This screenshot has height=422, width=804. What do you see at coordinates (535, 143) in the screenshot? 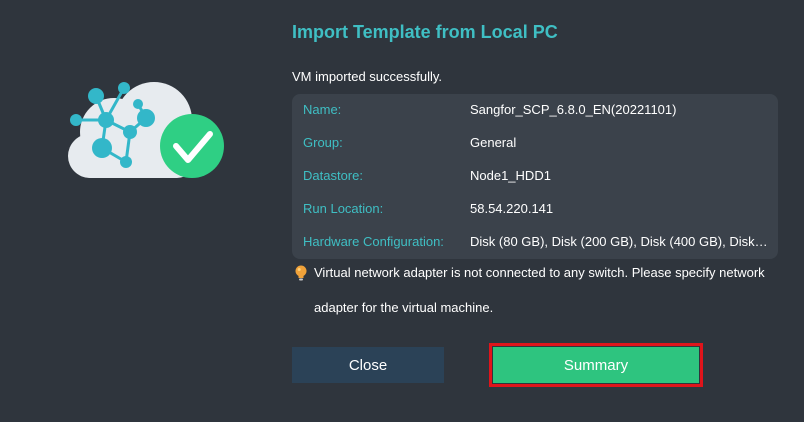
I see `info-row-group: Group: General` at bounding box center [535, 143].